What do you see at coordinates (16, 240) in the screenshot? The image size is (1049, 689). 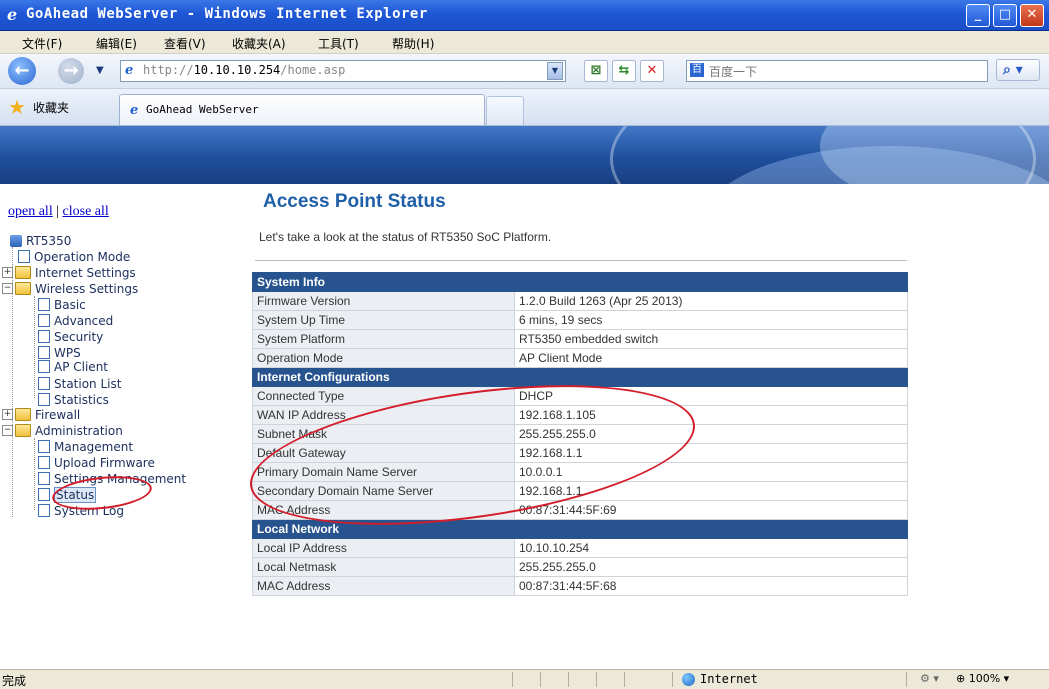 I see `router-icon` at bounding box center [16, 240].